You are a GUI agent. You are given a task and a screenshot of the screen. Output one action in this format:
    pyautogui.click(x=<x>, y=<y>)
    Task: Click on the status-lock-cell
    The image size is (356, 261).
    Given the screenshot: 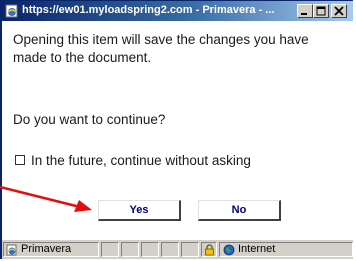 What is the action you would take?
    pyautogui.click(x=209, y=249)
    